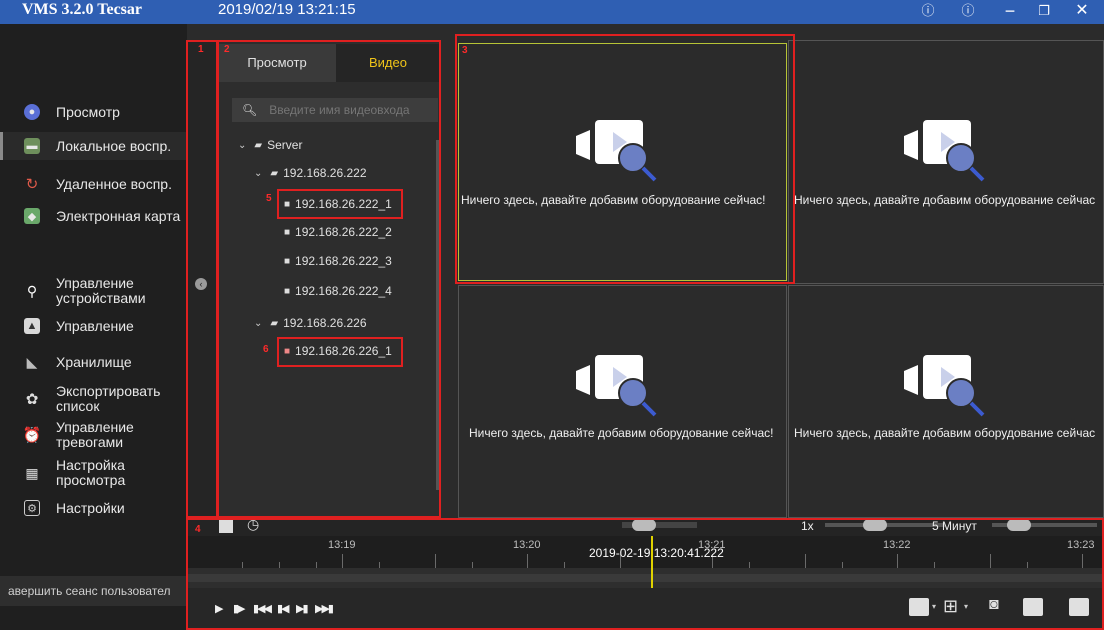 The width and height of the screenshot is (1104, 630). Describe the element at coordinates (928, 11) in the screenshot. I see `info-icon: ⓘ` at that location.